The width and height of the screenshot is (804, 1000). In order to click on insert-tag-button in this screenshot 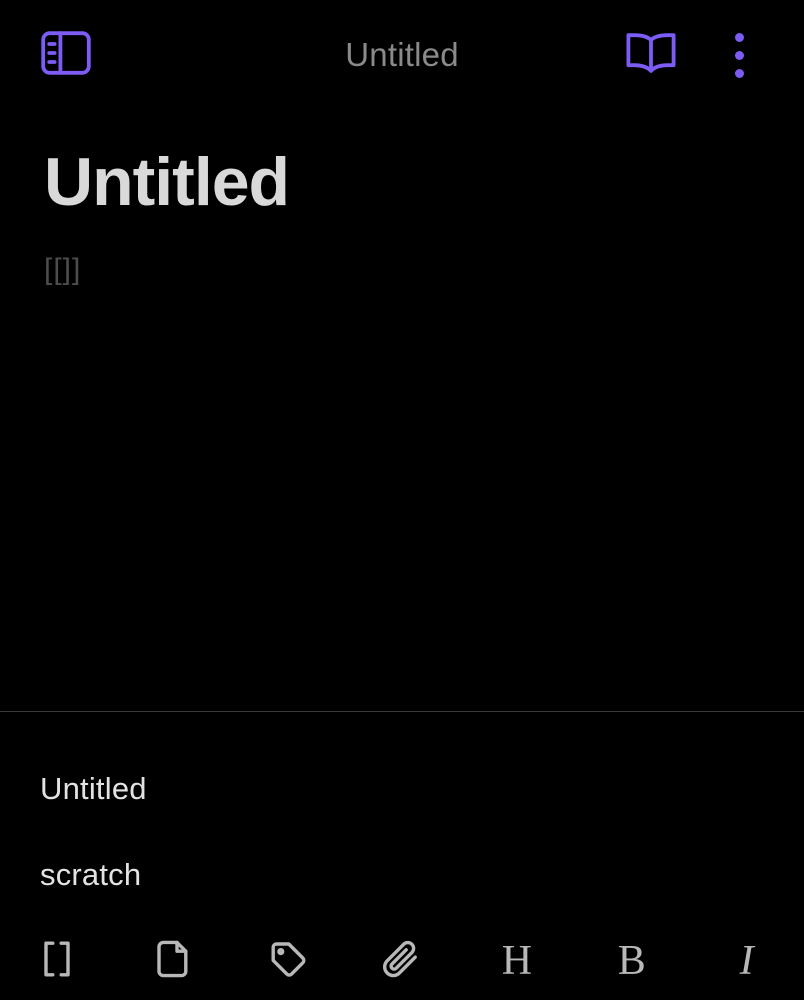, I will do `click(287, 961)`.